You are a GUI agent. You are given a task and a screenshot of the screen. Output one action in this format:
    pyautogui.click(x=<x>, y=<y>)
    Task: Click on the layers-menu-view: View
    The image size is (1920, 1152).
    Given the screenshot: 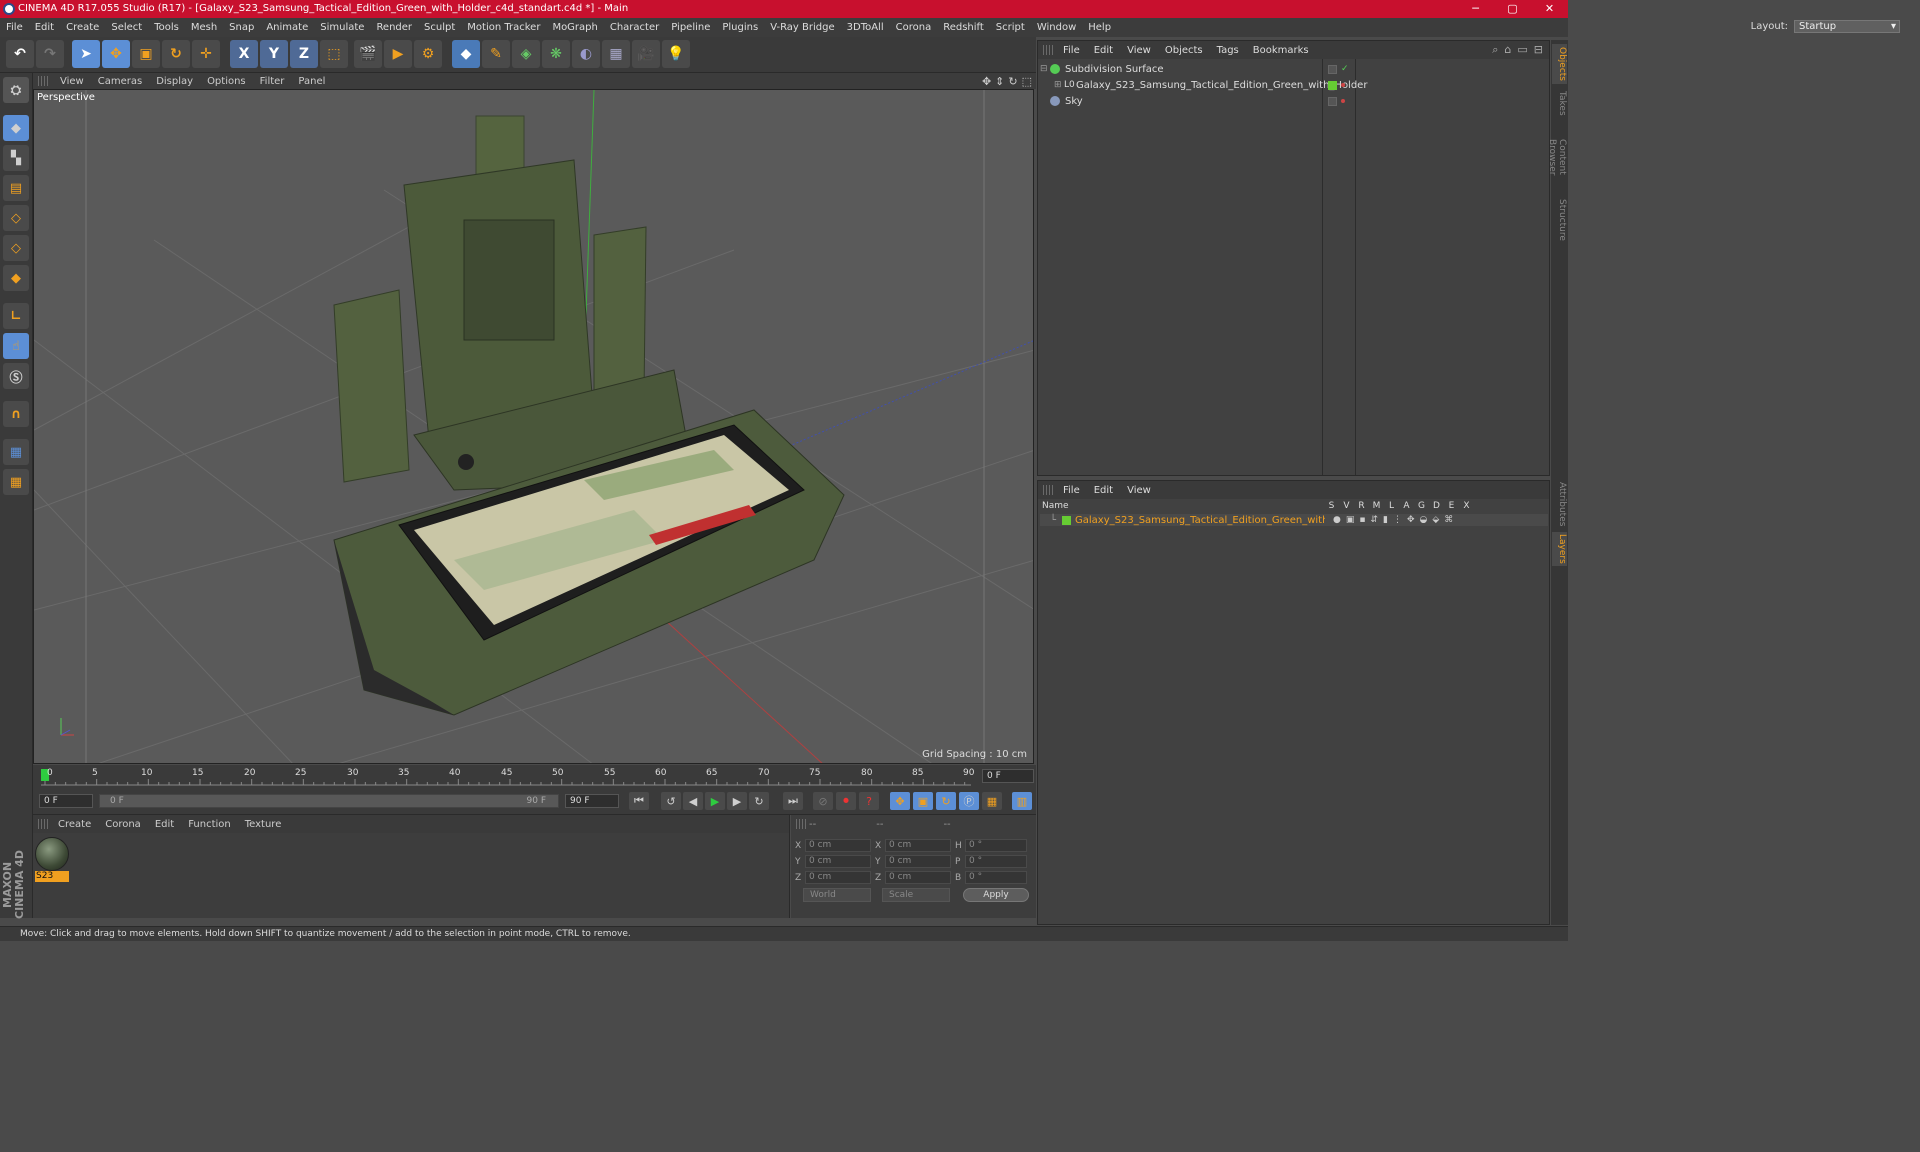 What is the action you would take?
    pyautogui.click(x=1139, y=490)
    